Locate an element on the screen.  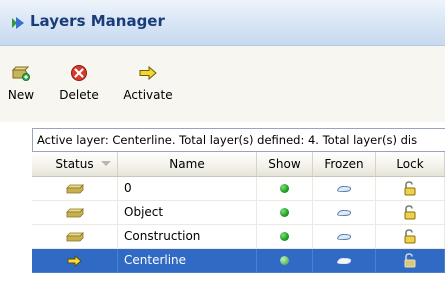
layer-name: Object is located at coordinates (187, 213).